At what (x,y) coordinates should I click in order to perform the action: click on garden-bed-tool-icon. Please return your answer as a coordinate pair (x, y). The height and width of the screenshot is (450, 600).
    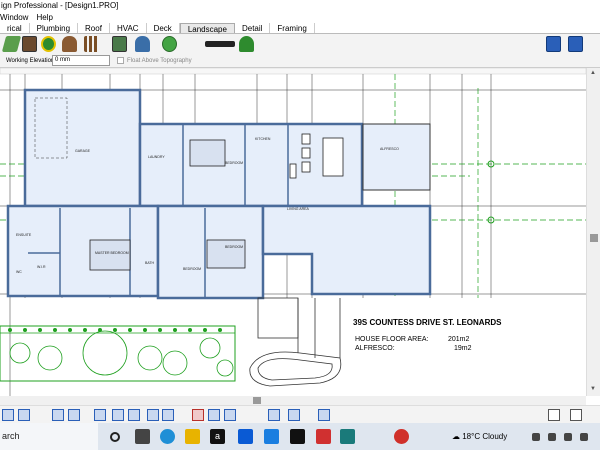
    Looking at the image, I should click on (169, 44).